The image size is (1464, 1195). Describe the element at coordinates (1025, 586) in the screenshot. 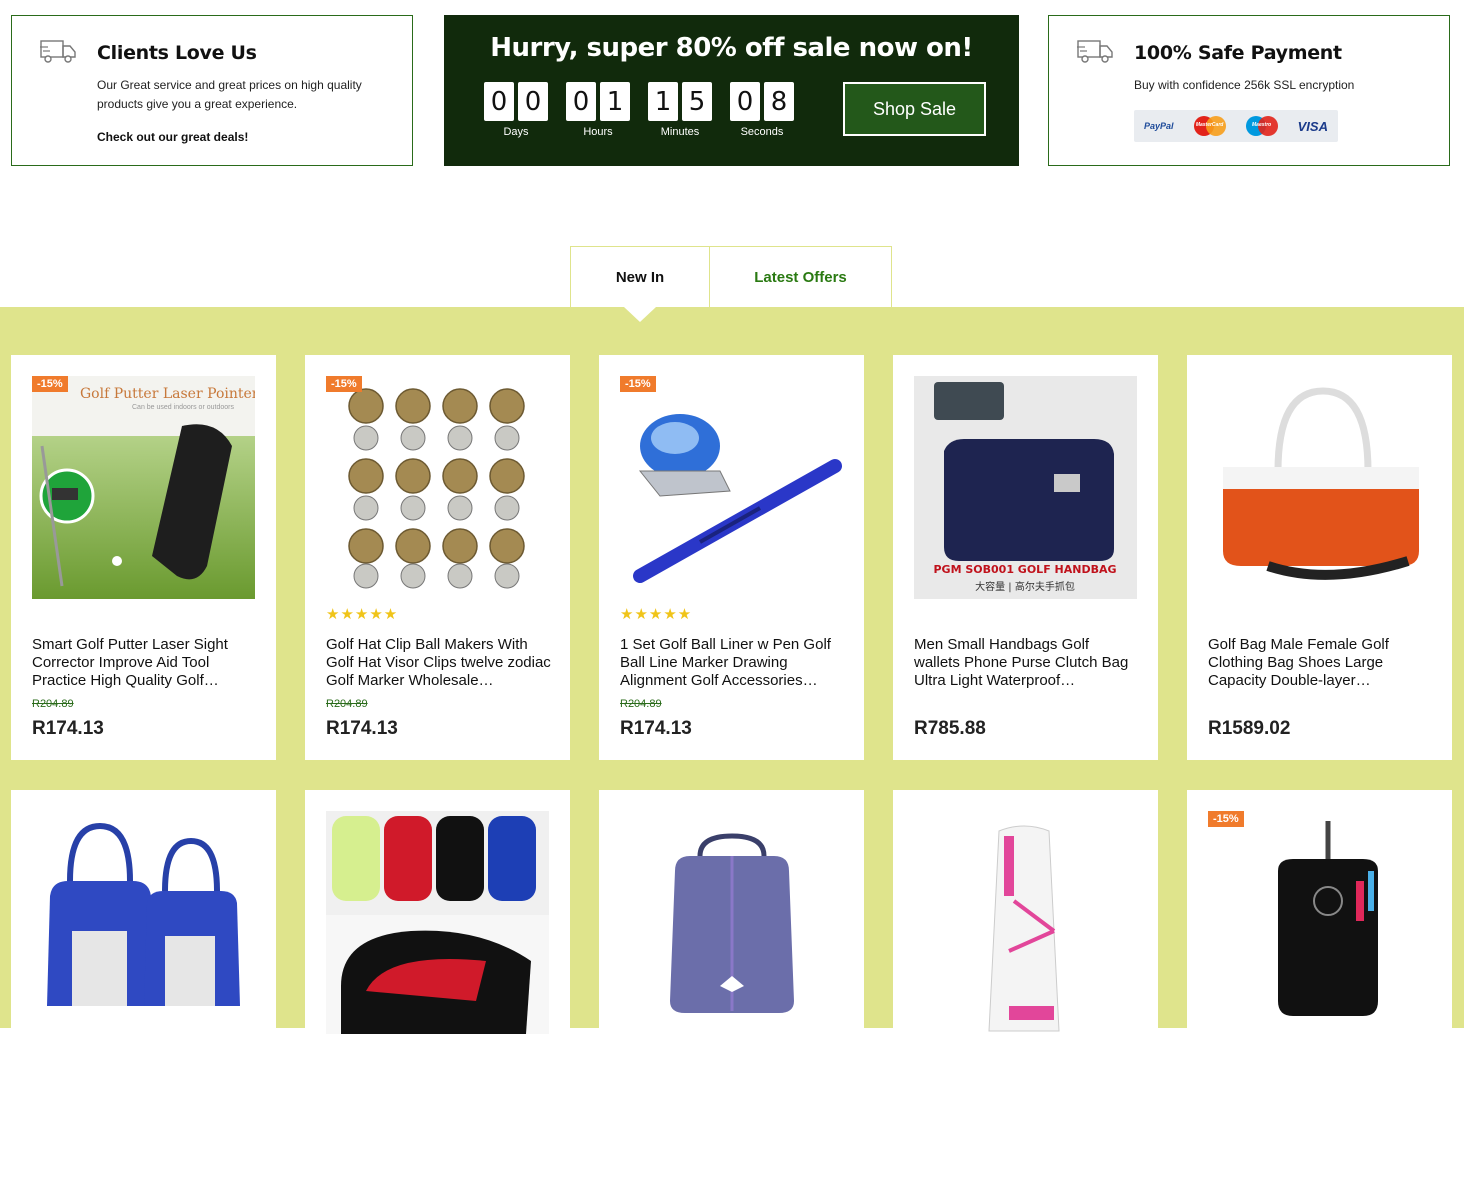

I see `svg-text: 大容量 | 高尔夫手抓包` at that location.